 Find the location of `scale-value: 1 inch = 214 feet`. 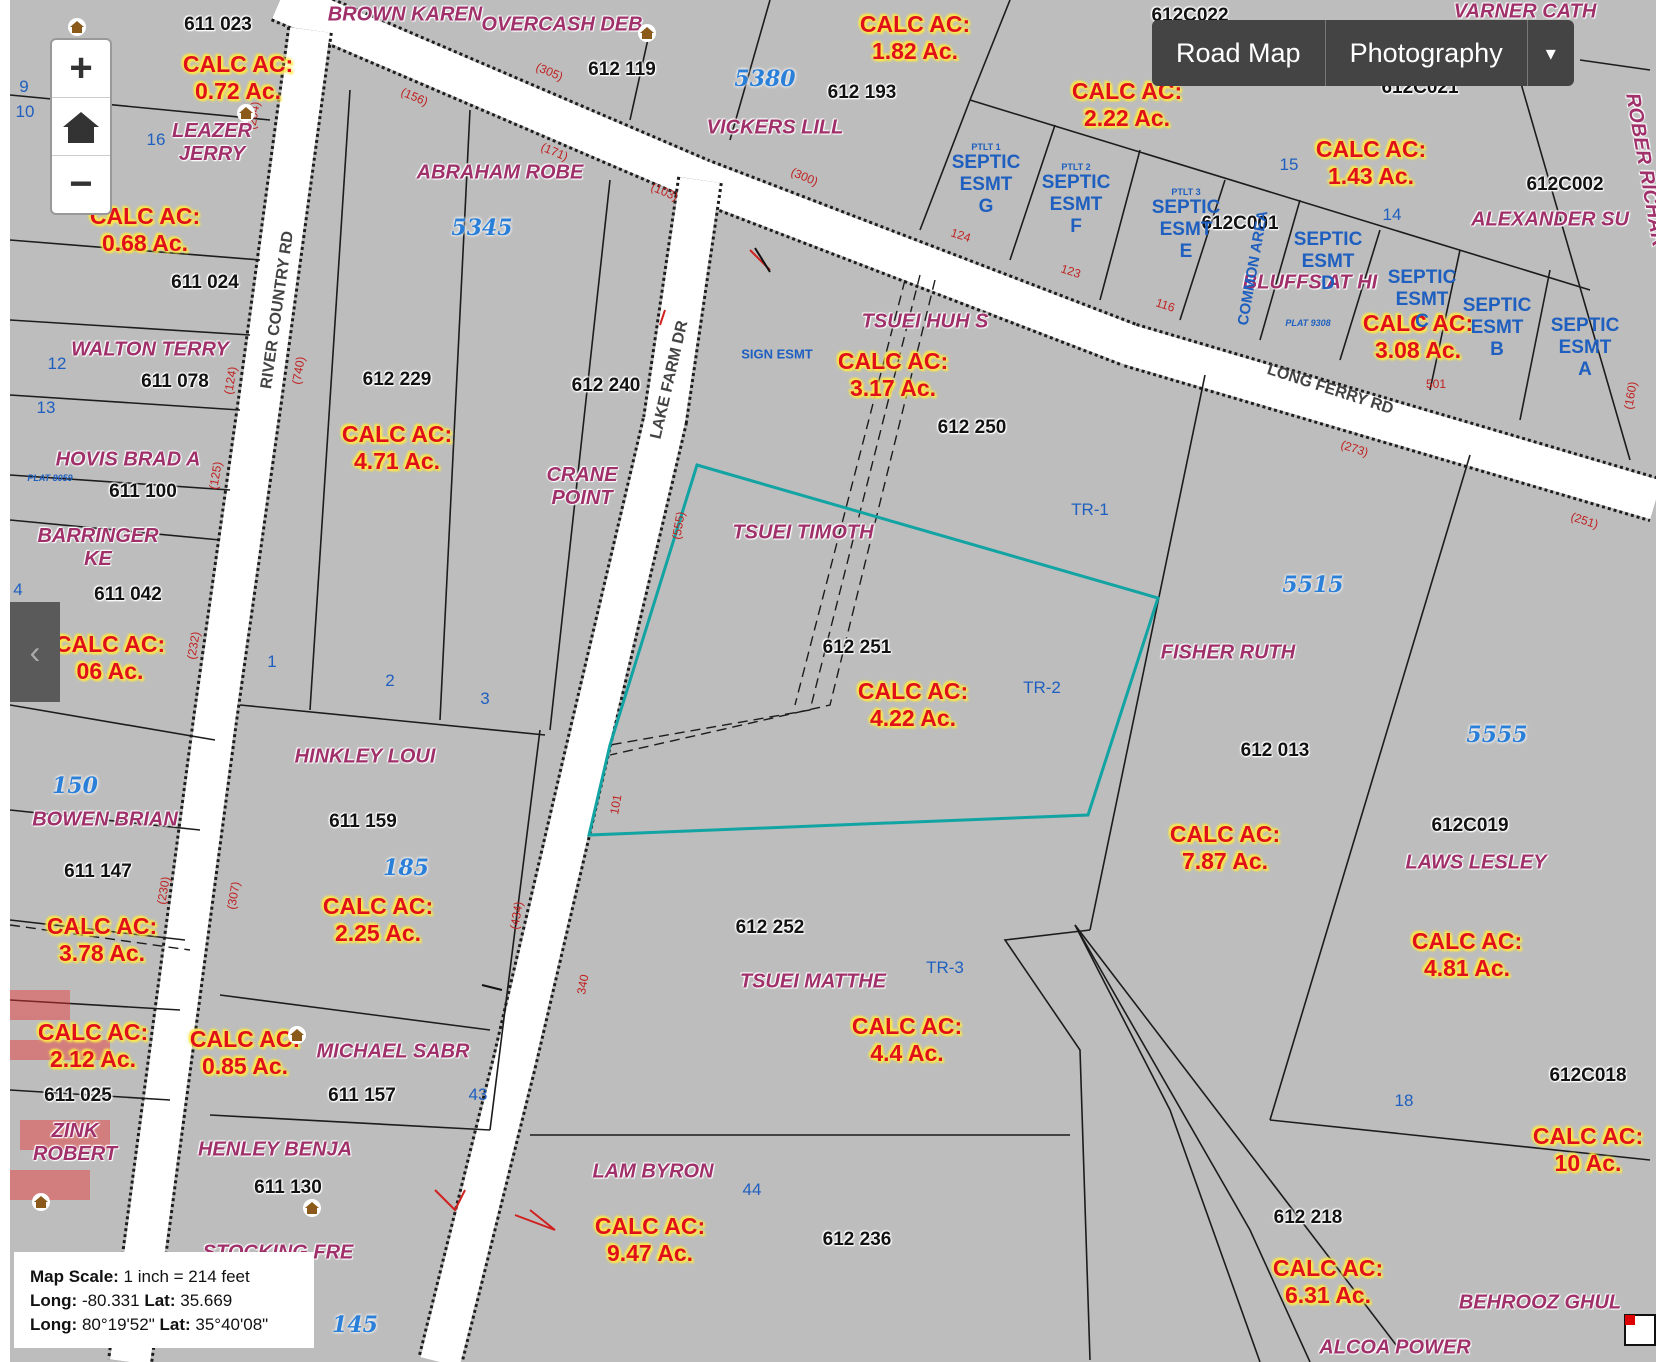

scale-value: 1 inch = 214 feet is located at coordinates (186, 1276).